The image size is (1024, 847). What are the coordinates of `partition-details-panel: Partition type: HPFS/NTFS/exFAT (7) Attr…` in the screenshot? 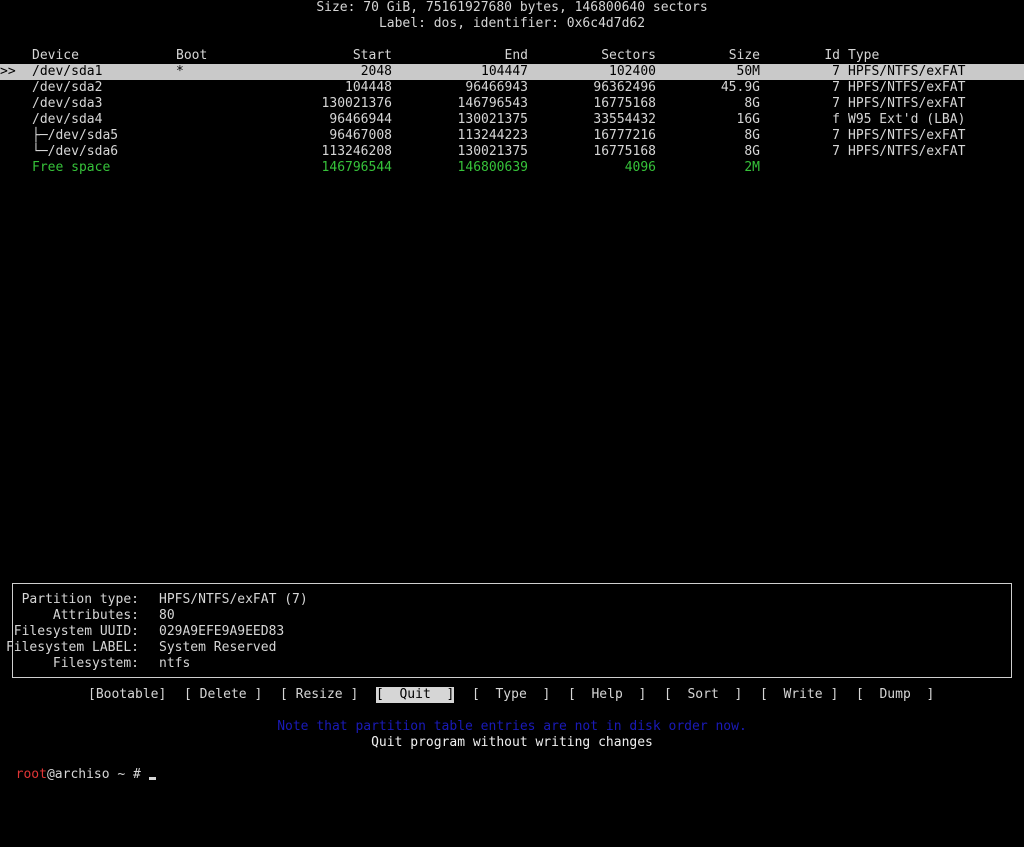 It's located at (509, 630).